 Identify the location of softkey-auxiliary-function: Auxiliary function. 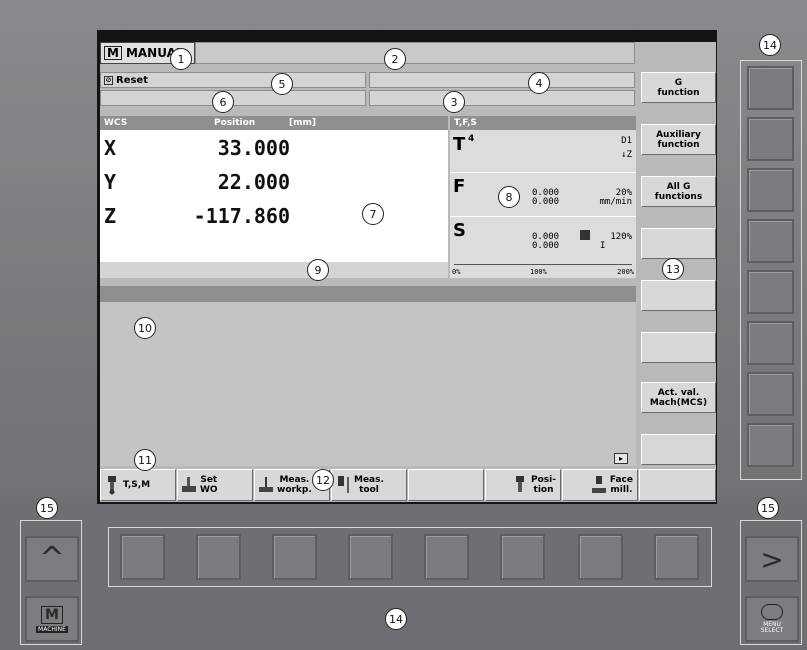
(678, 139).